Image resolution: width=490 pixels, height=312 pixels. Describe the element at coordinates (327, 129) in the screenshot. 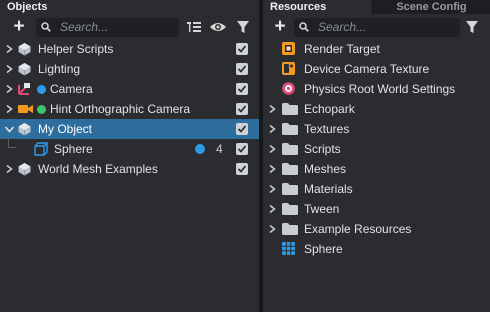

I see `resource-row-label: Textures` at that location.